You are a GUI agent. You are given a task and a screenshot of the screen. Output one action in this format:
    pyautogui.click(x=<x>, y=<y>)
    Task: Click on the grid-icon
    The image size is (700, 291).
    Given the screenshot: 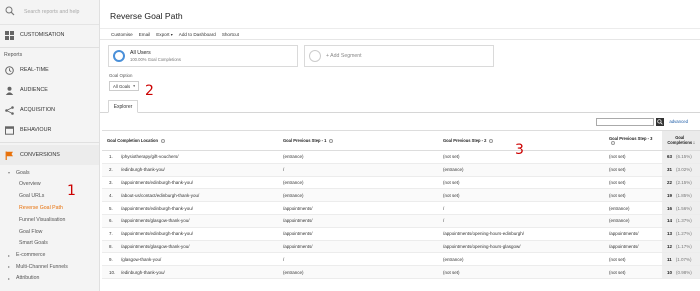 What is the action you would take?
    pyautogui.click(x=9, y=35)
    